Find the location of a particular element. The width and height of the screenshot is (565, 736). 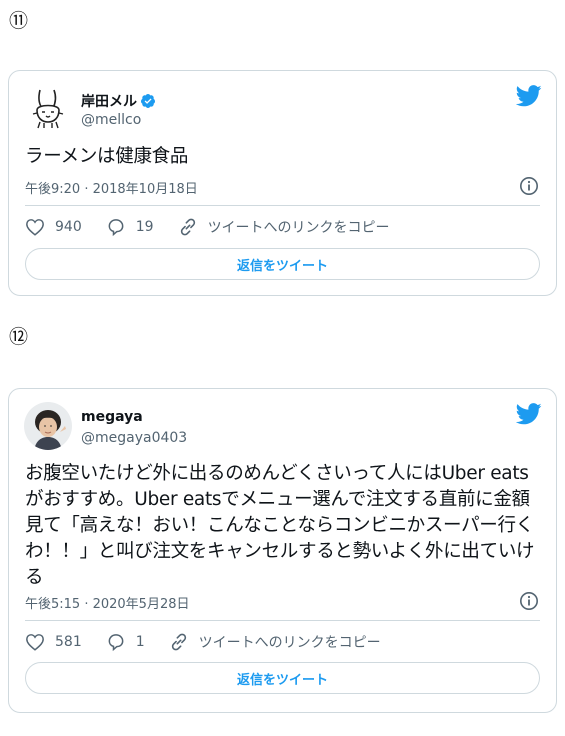

user-photo-avatar-icon is located at coordinates (48, 426).